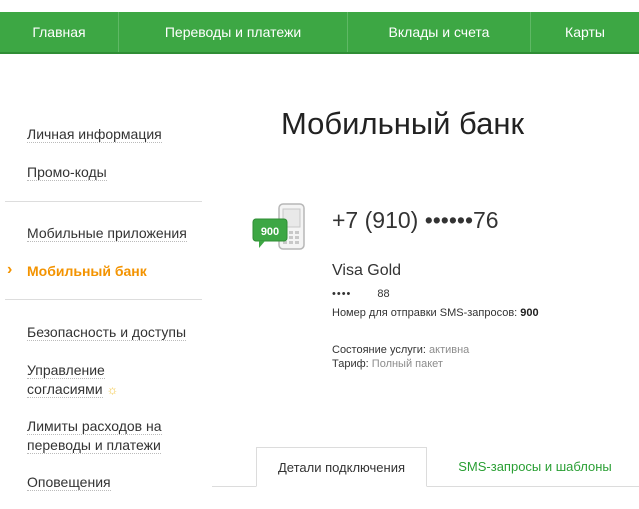 The image size is (639, 509). What do you see at coordinates (379, 350) in the screenshot?
I see `service-status-label: Состояние услуги:` at bounding box center [379, 350].